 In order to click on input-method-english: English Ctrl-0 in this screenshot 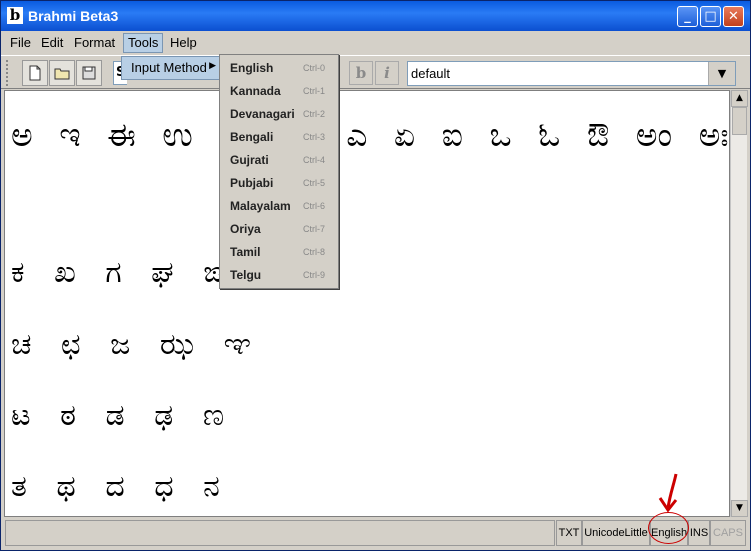, I will do `click(279, 68)`.